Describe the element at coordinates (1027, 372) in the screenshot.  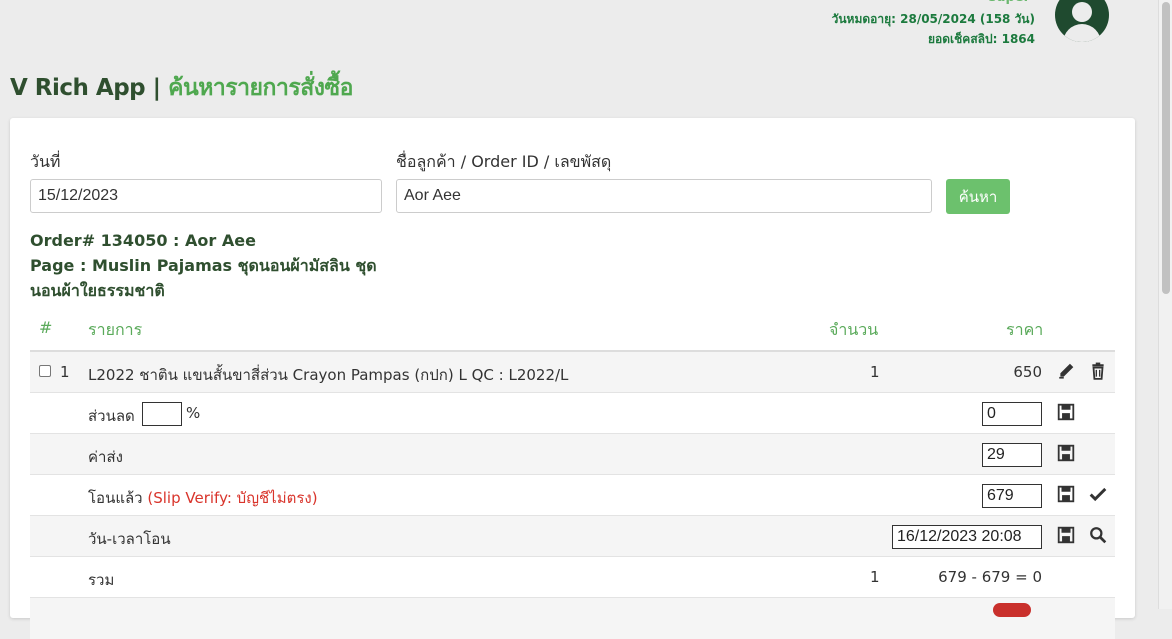
I see `item-price: 650` at that location.